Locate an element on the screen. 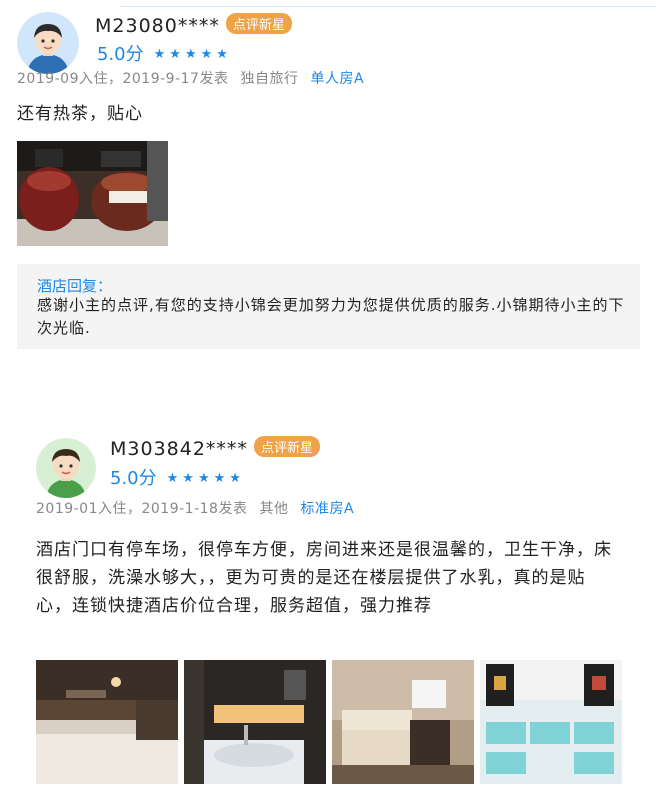 This screenshot has height=795, width=656. username: M23080**** 点评新星 is located at coordinates (193, 25).